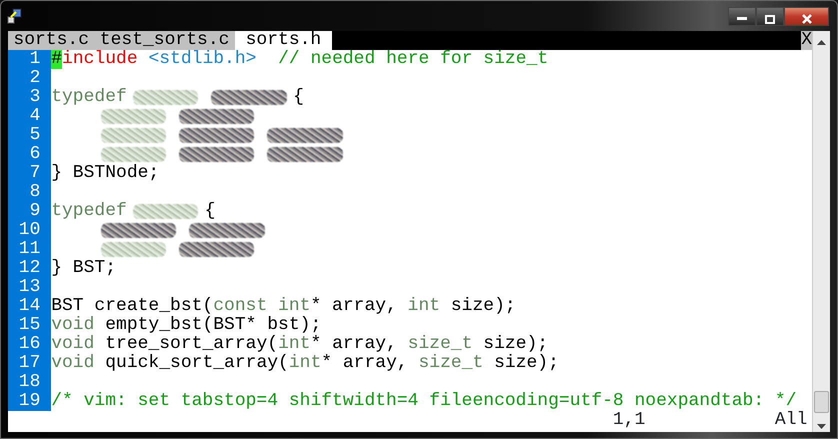 This screenshot has height=439, width=838. I want to click on tab: test_sorts.c, so click(164, 40).